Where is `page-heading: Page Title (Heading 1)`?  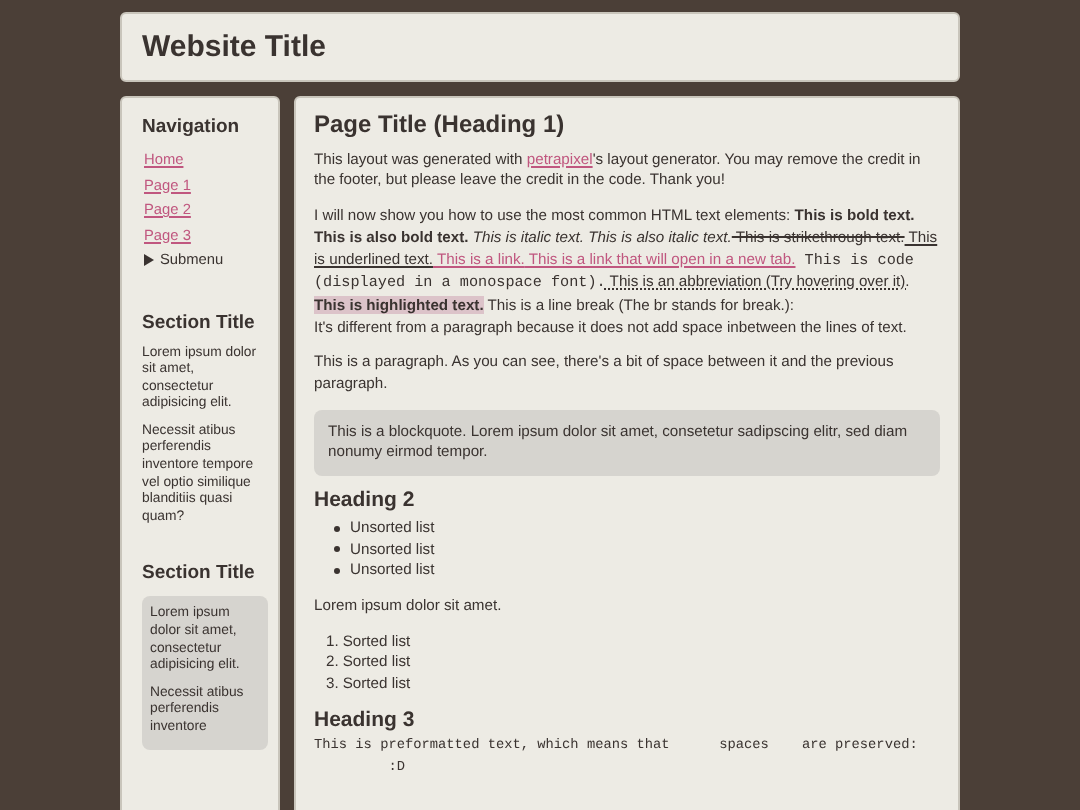 page-heading: Page Title (Heading 1) is located at coordinates (440, 125).